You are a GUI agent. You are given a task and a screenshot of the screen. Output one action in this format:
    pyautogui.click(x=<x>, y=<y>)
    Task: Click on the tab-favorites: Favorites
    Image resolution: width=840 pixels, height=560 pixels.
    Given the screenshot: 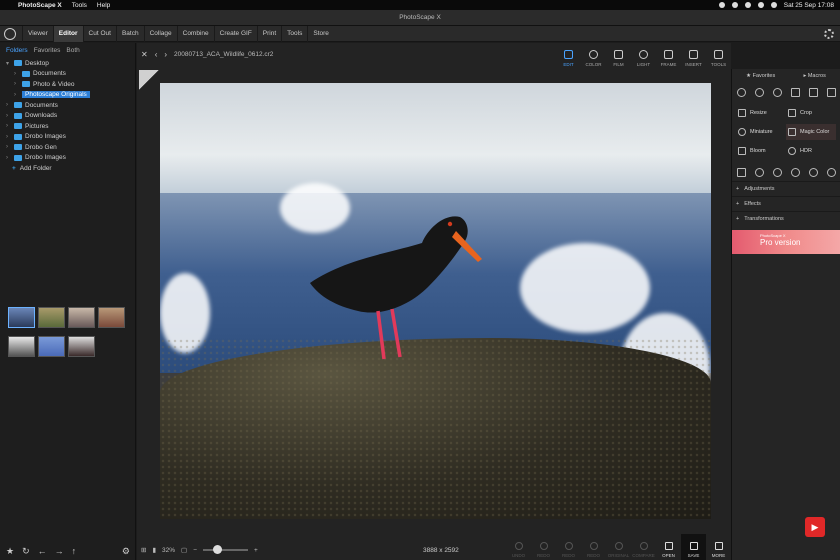 What is the action you would take?
    pyautogui.click(x=47, y=50)
    